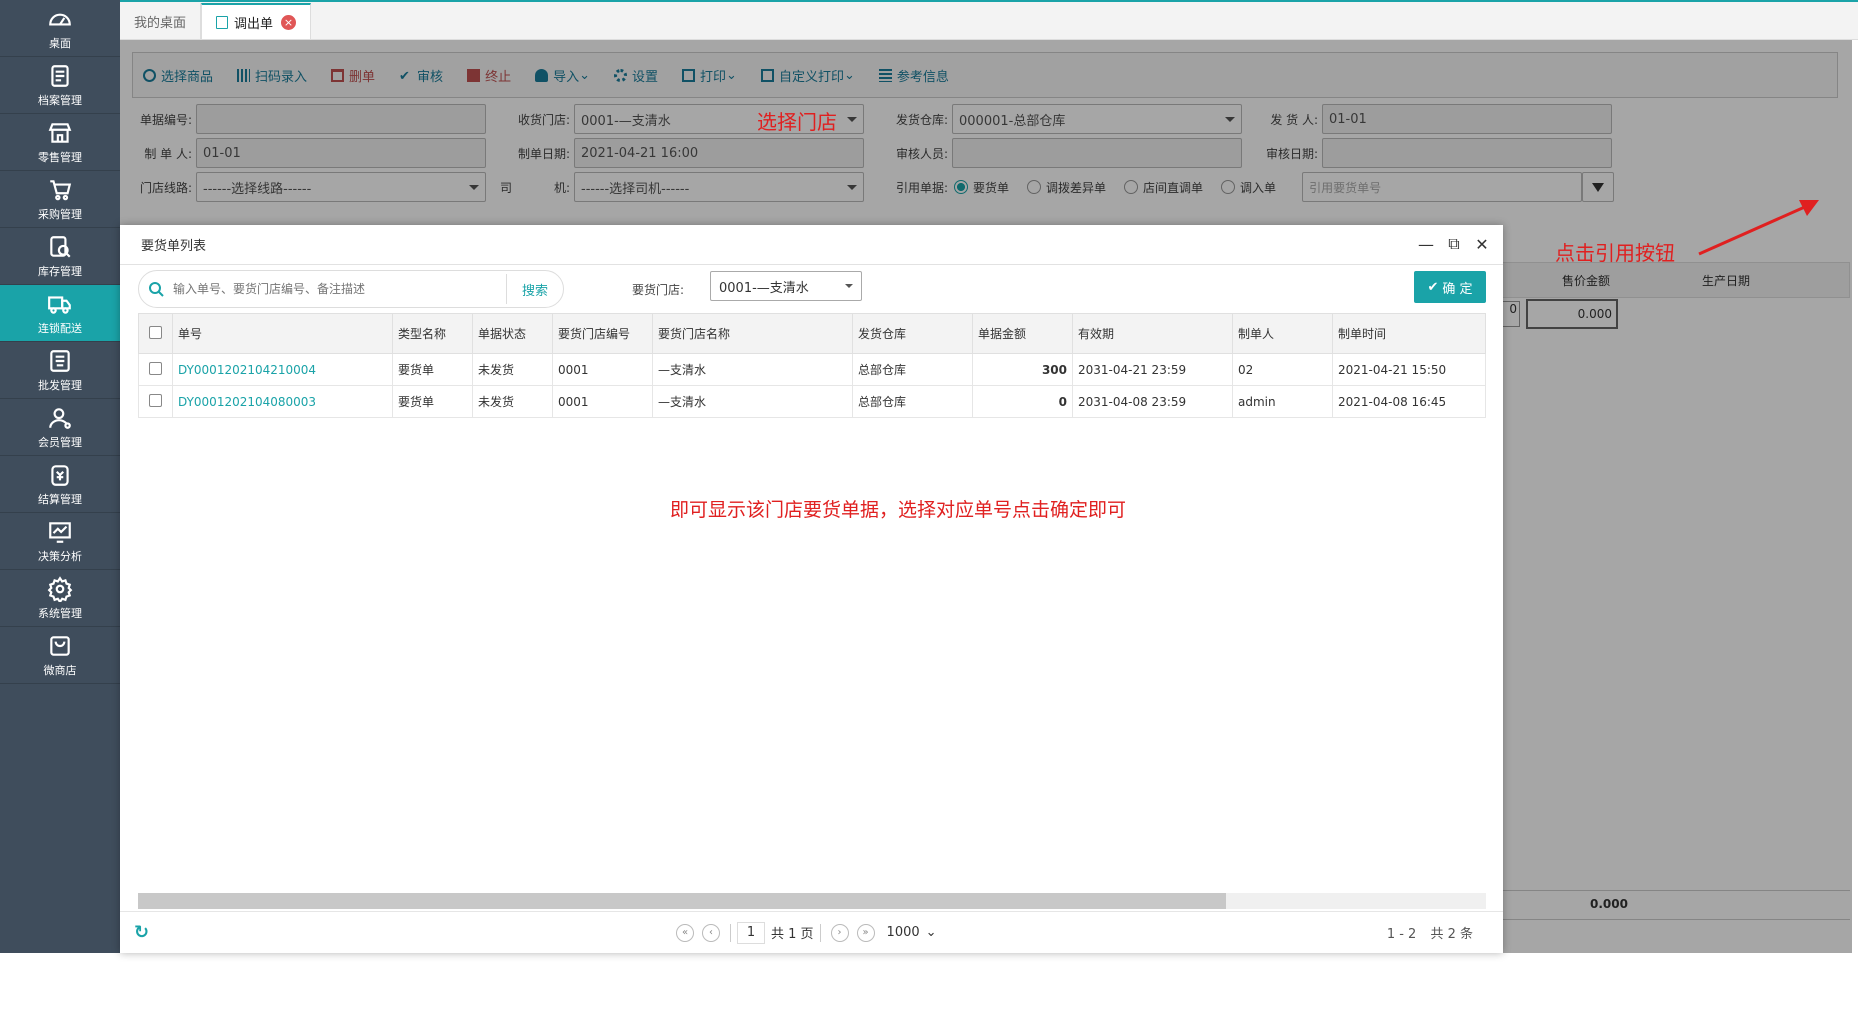 The height and width of the screenshot is (1009, 1858). Describe the element at coordinates (865, 932) in the screenshot. I see `last-page-icon: »` at that location.